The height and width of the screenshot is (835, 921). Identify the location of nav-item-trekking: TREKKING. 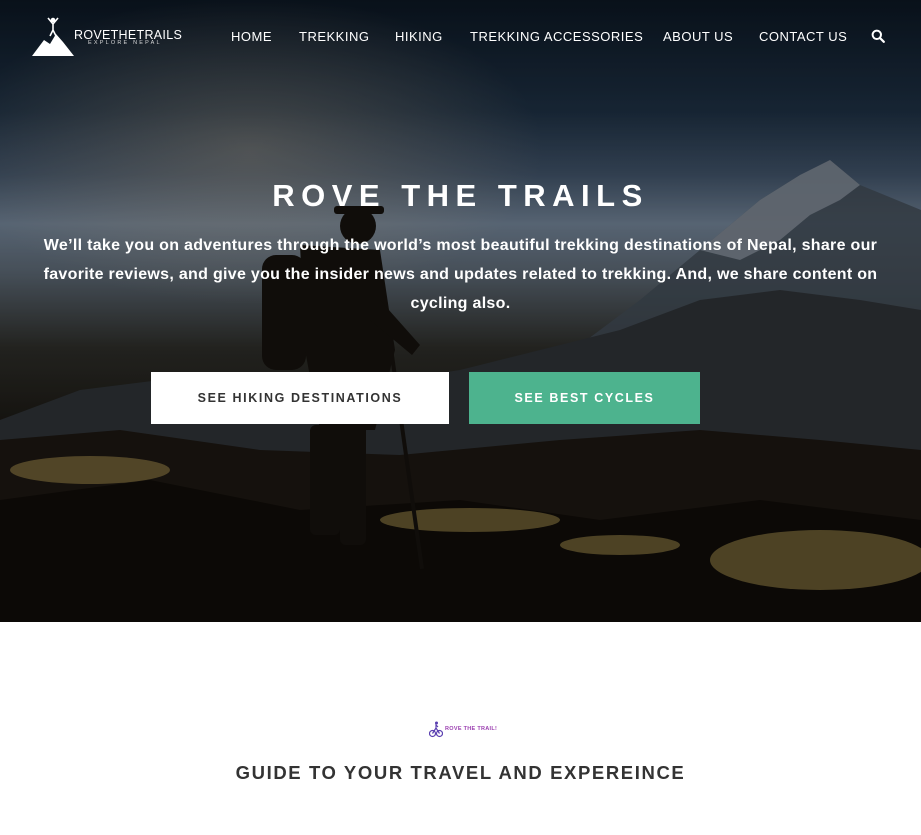
(334, 36).